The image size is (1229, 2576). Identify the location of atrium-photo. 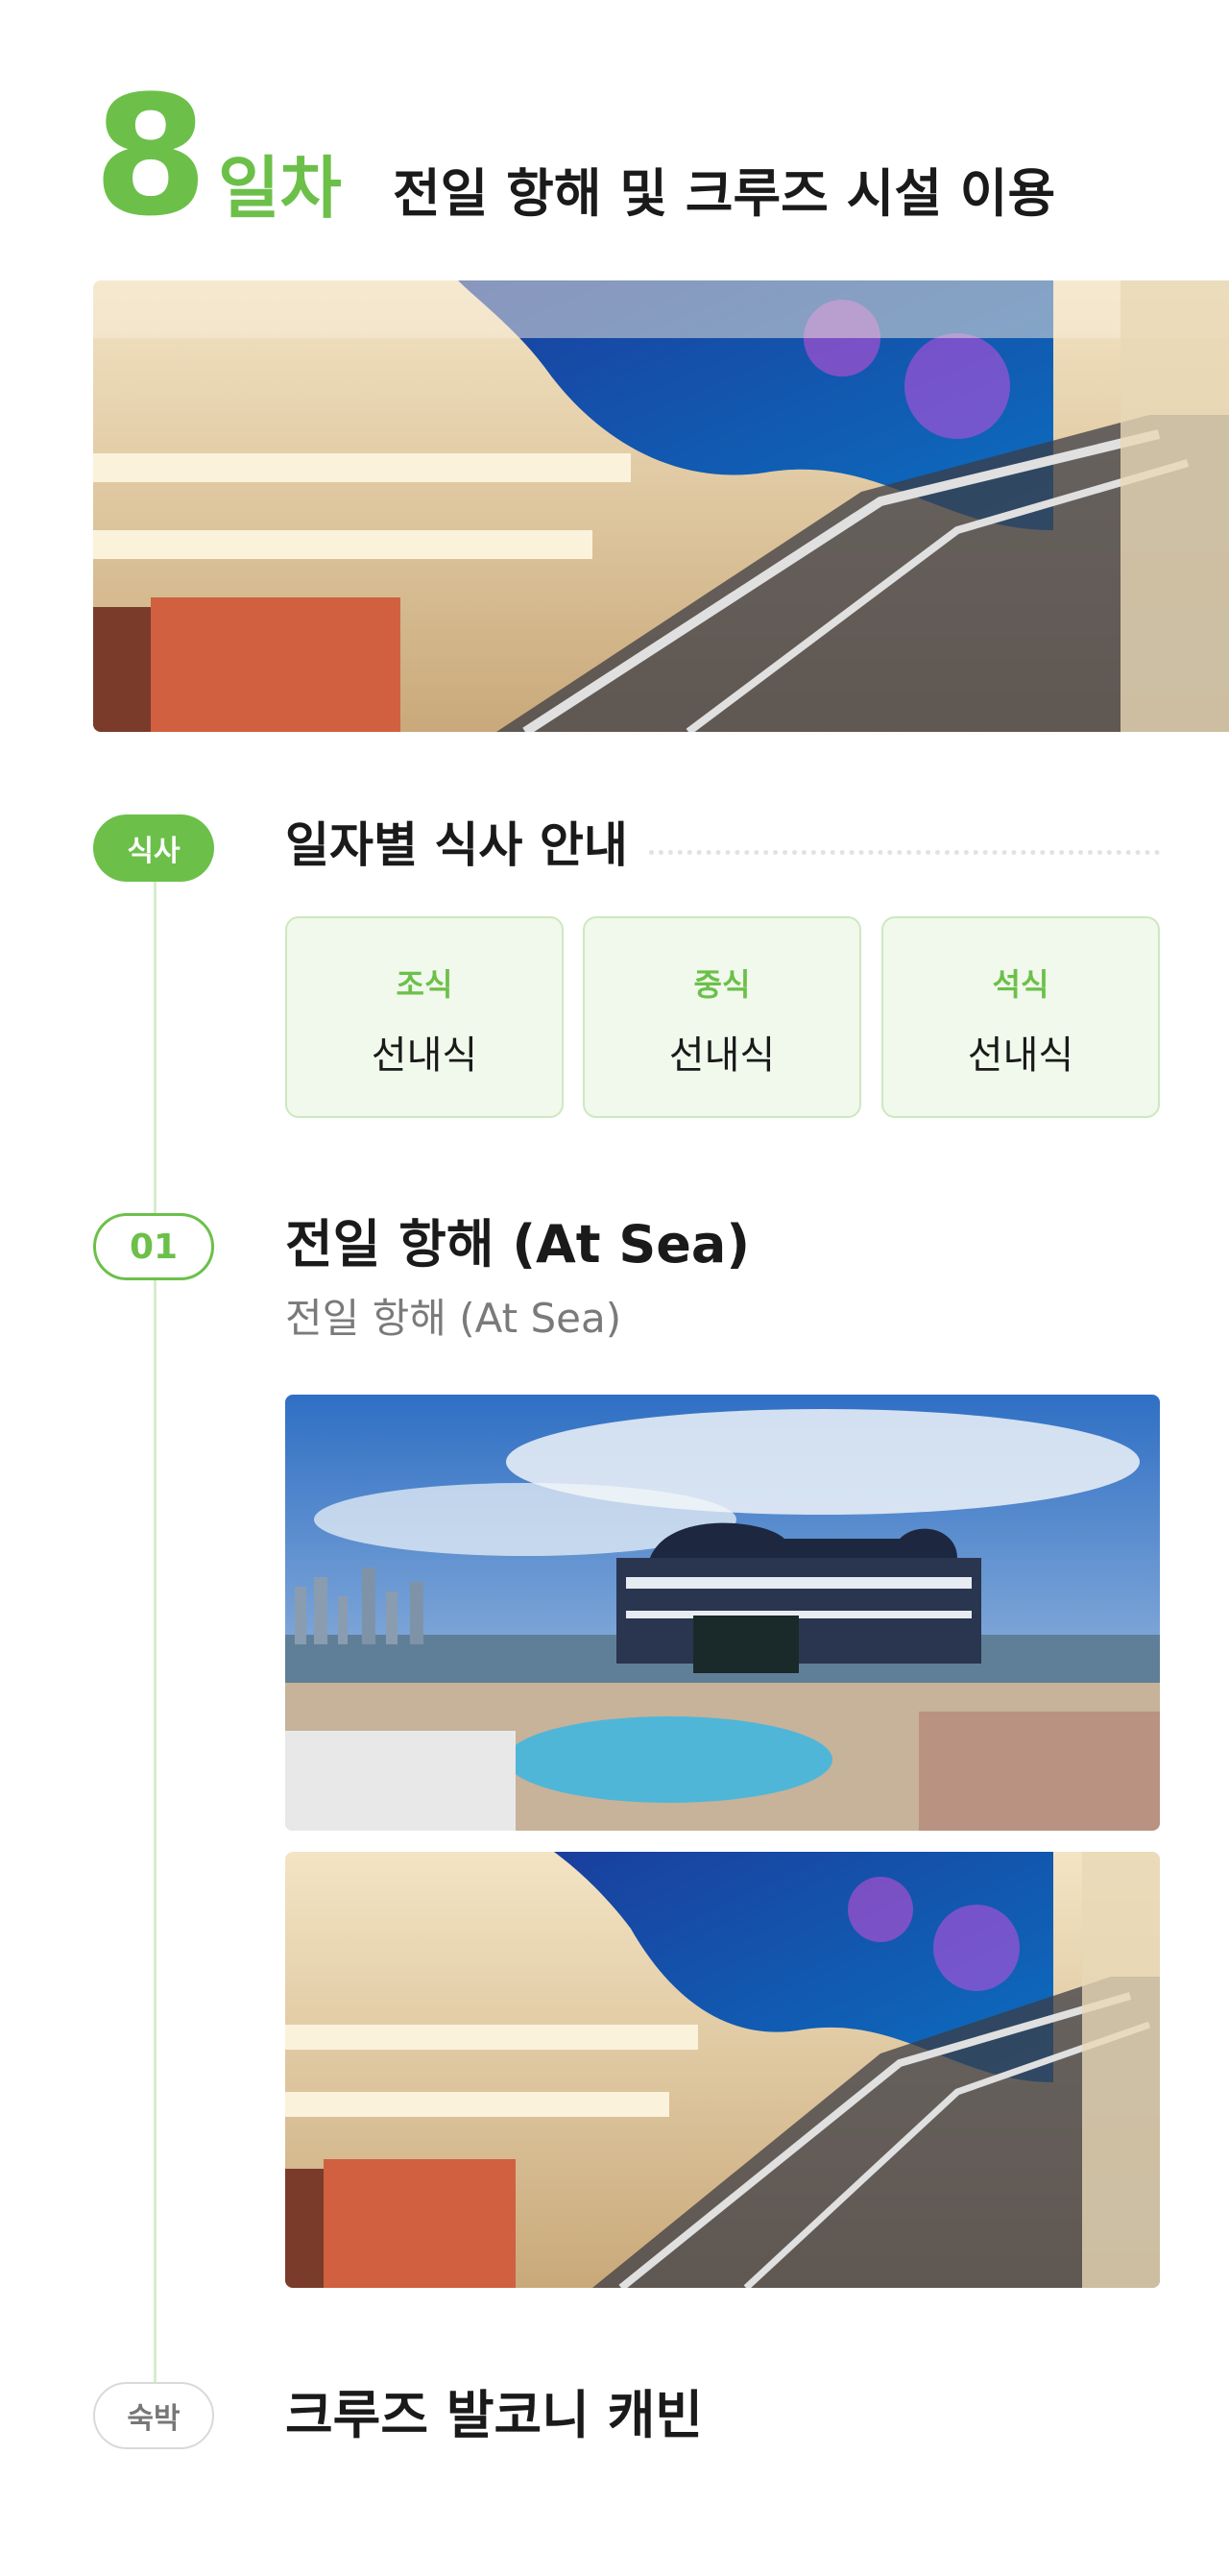
(722, 2070).